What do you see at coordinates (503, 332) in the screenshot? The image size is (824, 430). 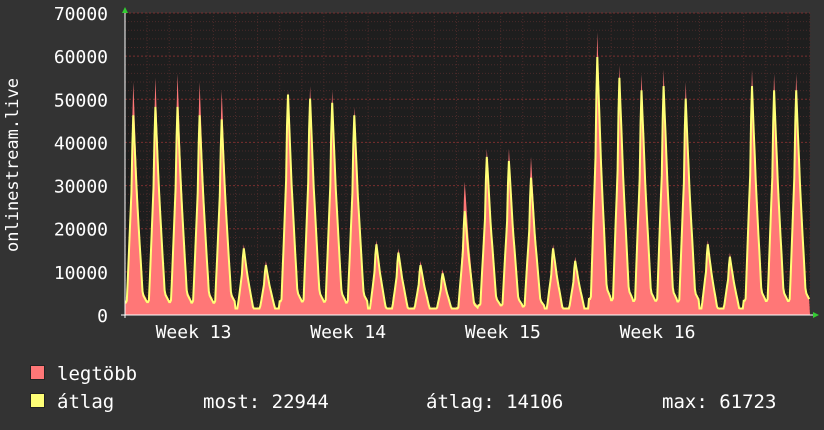 I see `x-tick-label: Week 15` at bounding box center [503, 332].